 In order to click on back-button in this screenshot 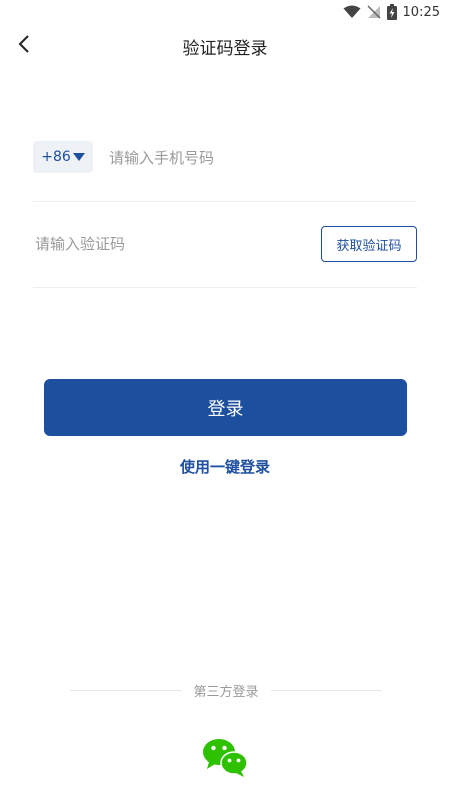, I will do `click(24, 46)`.